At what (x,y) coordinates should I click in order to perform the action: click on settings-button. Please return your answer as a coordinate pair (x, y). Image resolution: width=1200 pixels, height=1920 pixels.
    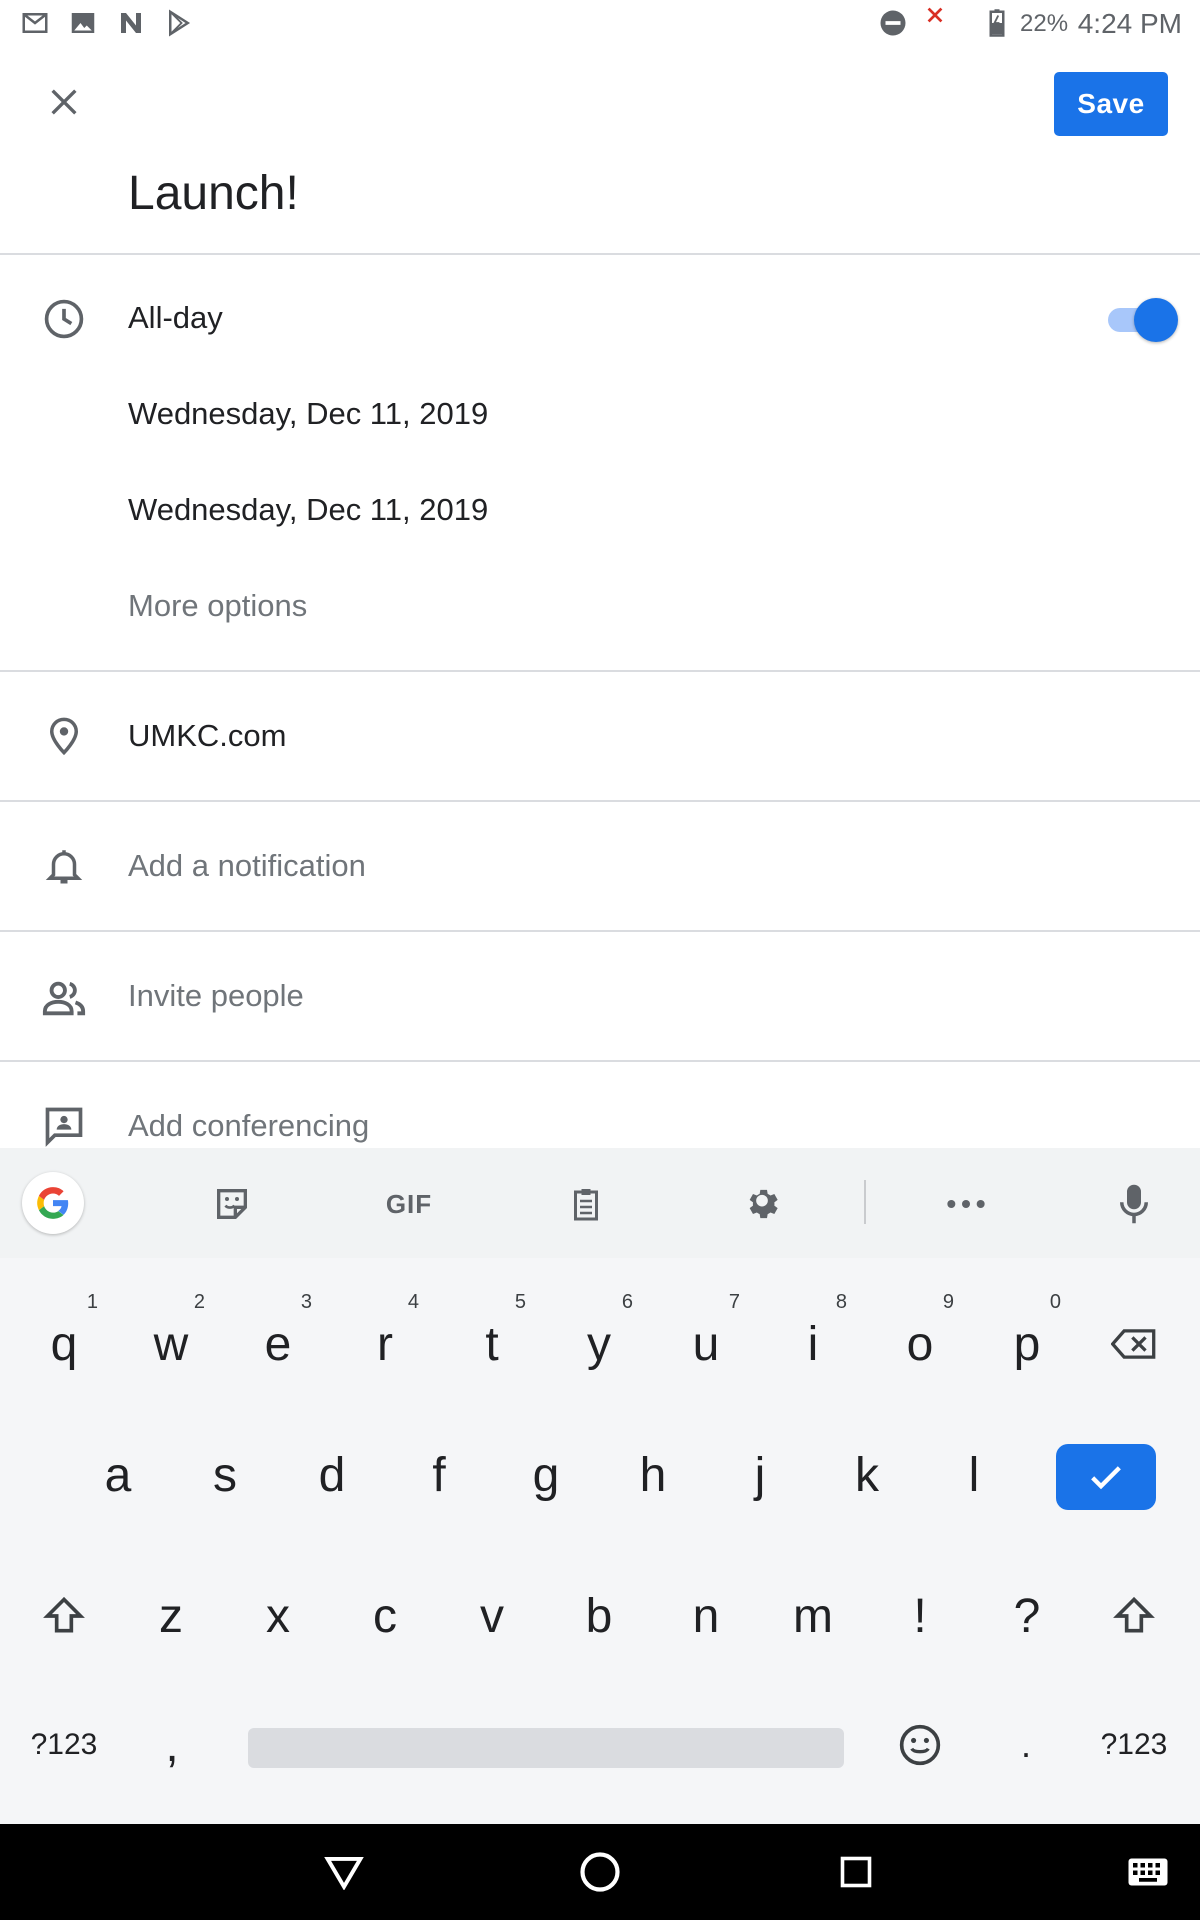
    Looking at the image, I should click on (762, 1204).